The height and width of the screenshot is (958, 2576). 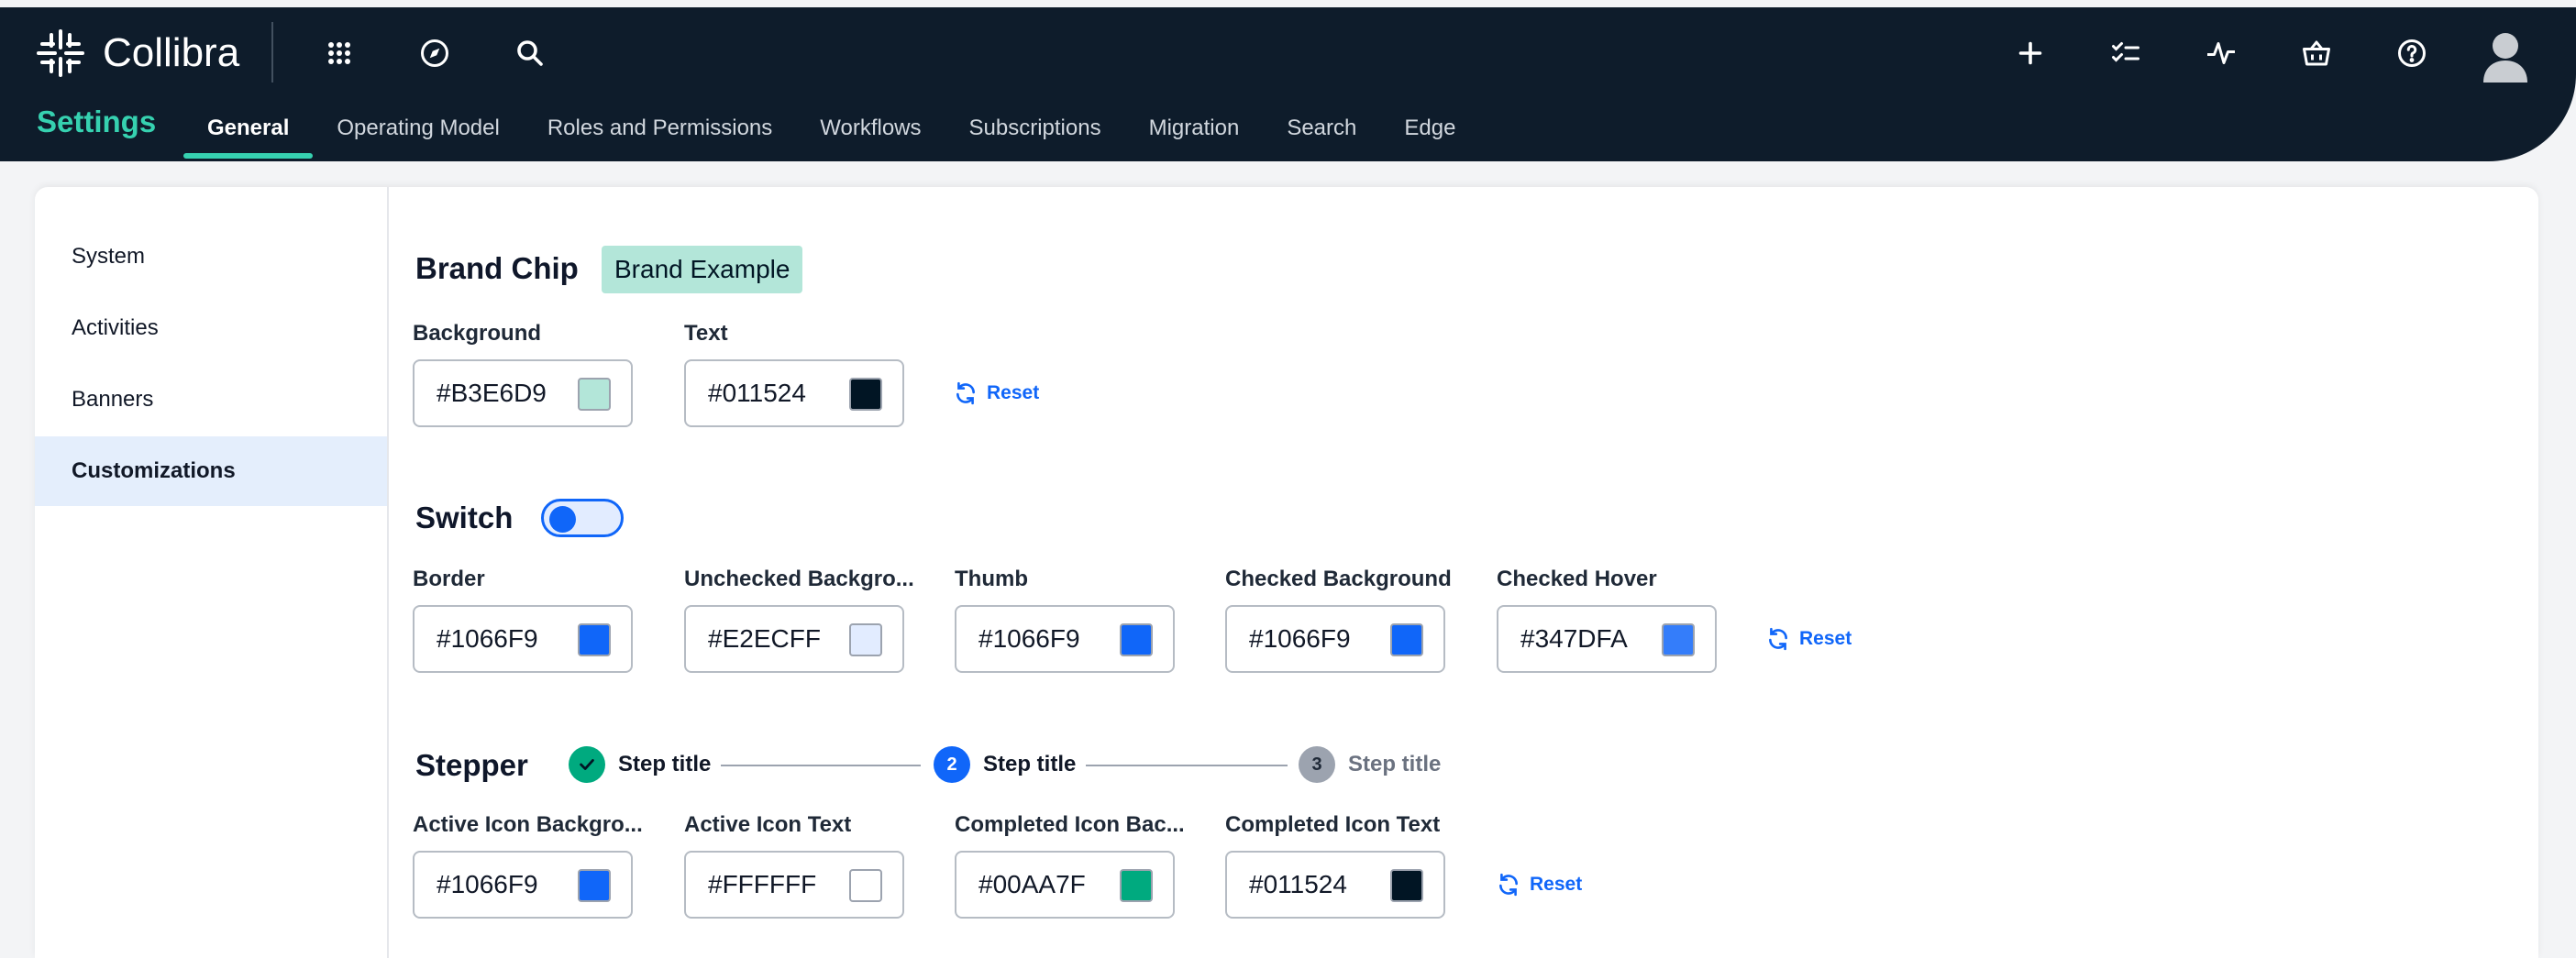 I want to click on page-title: Settings, so click(x=97, y=121).